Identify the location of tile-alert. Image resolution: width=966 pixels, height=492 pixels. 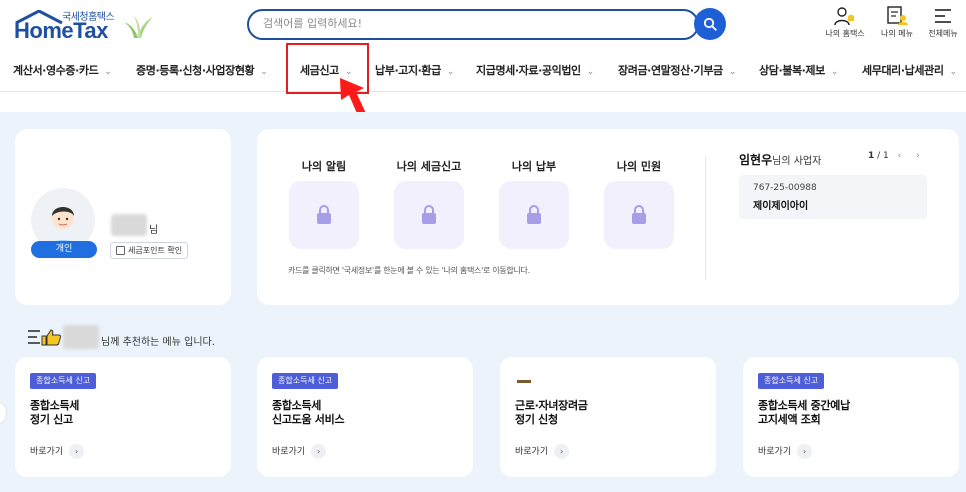
(324, 215).